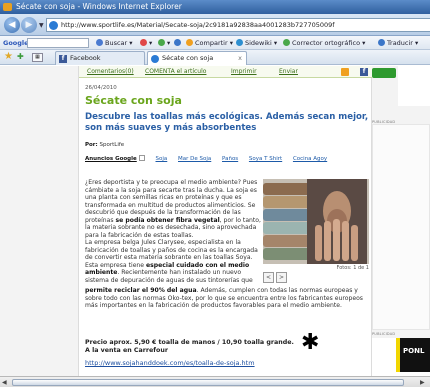 The width and height of the screenshot is (430, 387). Describe the element at coordinates (401, 227) in the screenshot. I see `sidebar-ad-box` at that location.